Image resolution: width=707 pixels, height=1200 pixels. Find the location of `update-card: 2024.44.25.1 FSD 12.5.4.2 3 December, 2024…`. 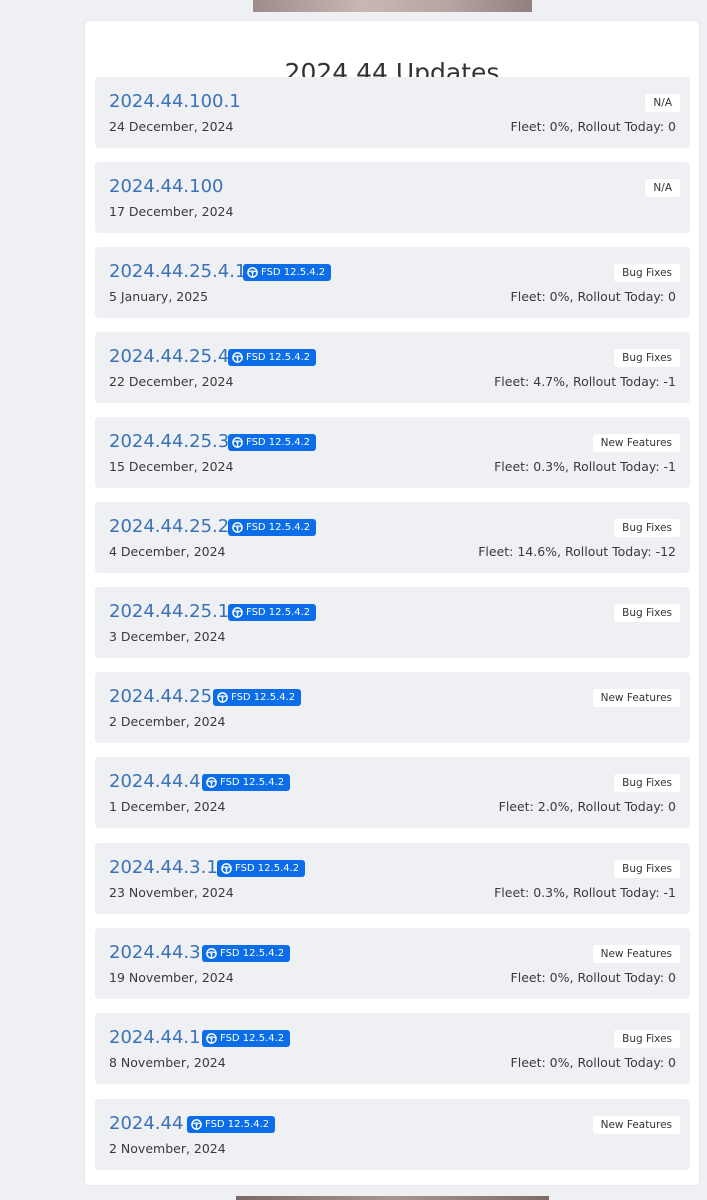

update-card: 2024.44.25.1 FSD 12.5.4.2 3 December, 2024… is located at coordinates (392, 622).